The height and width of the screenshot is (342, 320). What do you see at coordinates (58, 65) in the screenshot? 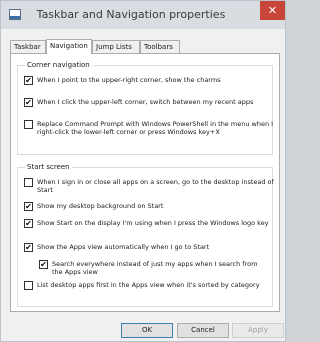
I see `corner-navigation-heading: Corner navigation` at bounding box center [58, 65].